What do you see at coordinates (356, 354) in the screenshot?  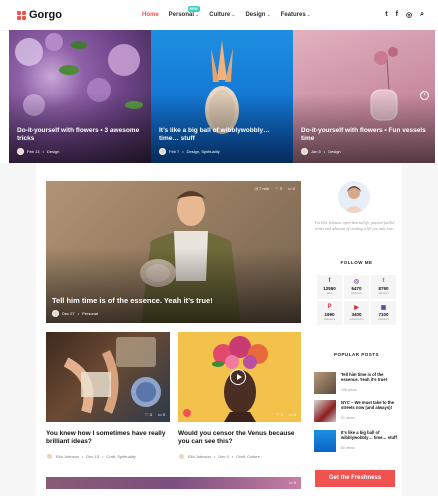 I see `popular-heading: POPULAR POSTS` at bounding box center [356, 354].